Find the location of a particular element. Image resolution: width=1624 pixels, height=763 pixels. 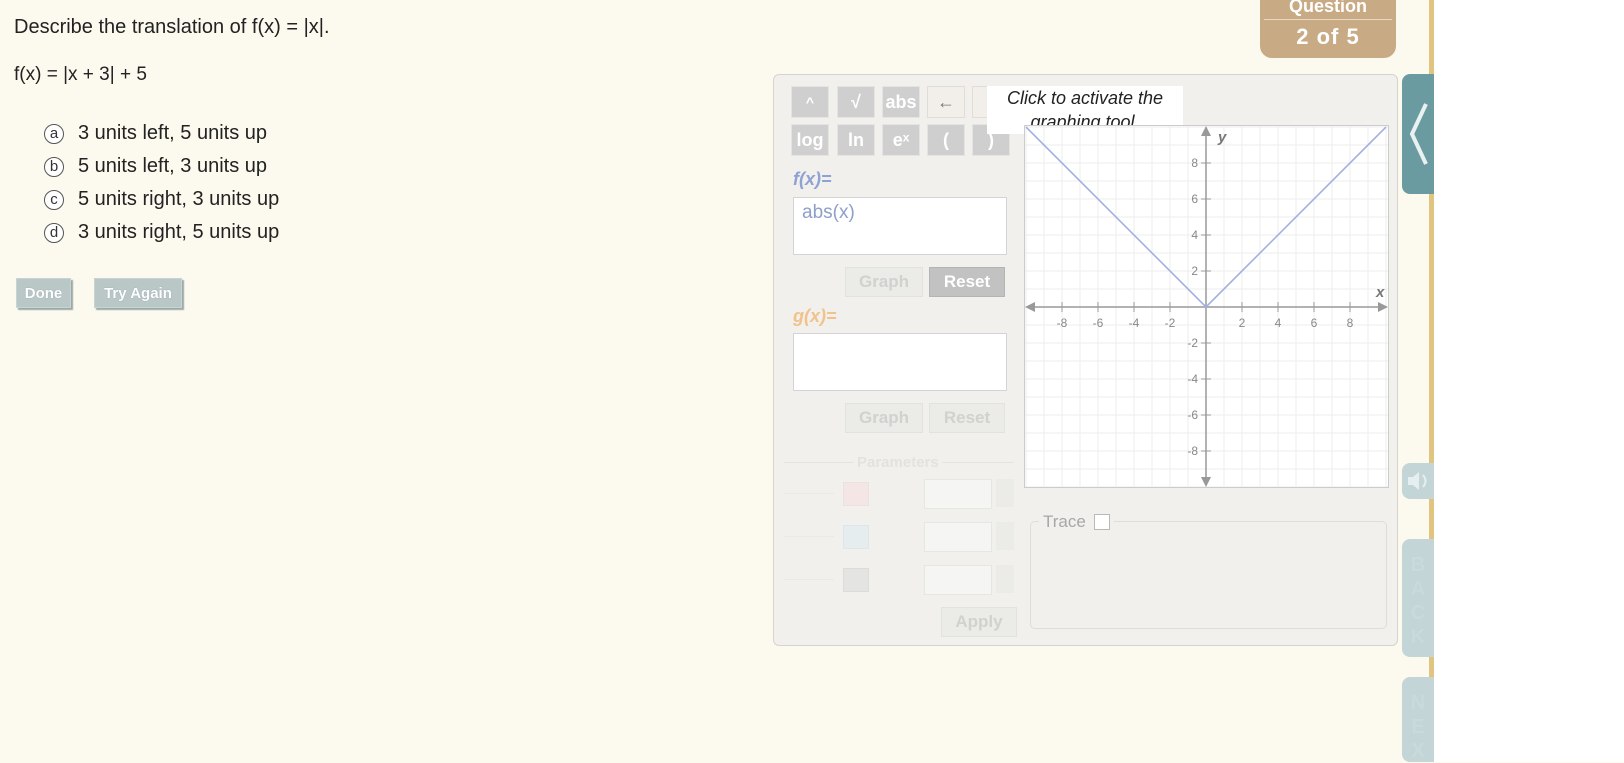

speaker-icon is located at coordinates (1418, 481).